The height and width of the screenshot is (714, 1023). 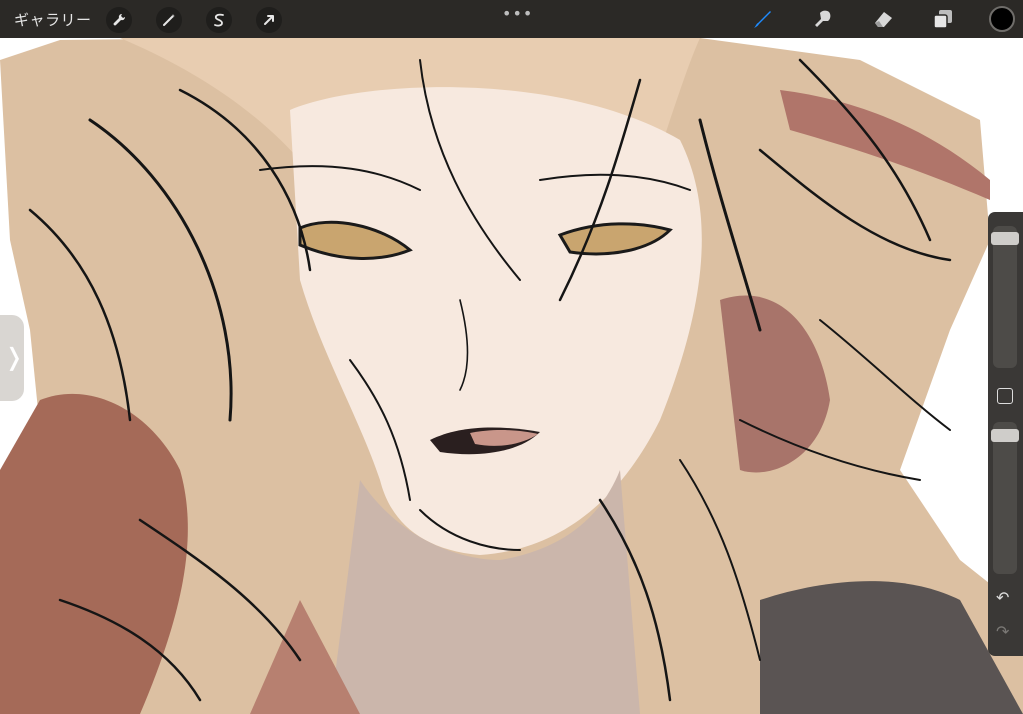 What do you see at coordinates (1005, 396) in the screenshot?
I see `modify-button` at bounding box center [1005, 396].